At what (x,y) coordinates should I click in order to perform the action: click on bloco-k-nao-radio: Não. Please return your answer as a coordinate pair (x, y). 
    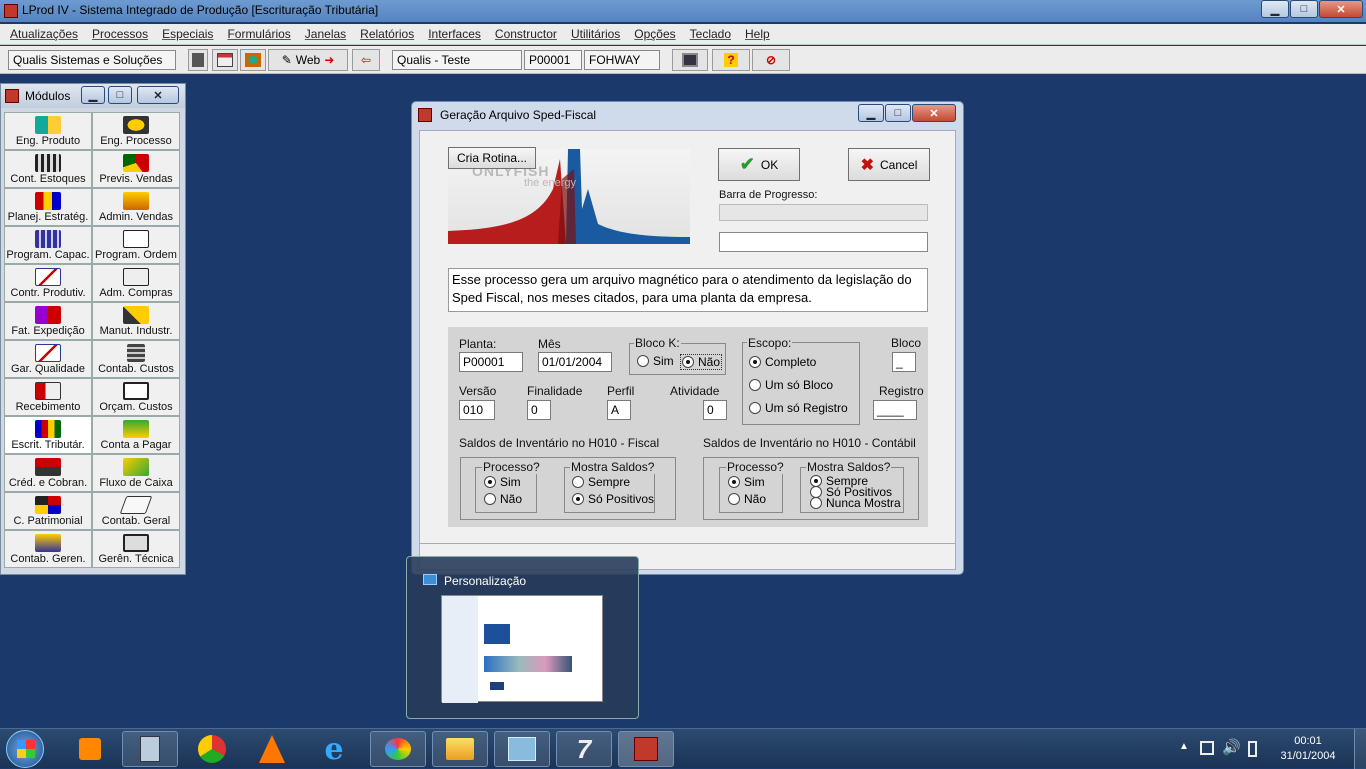
    Looking at the image, I should click on (701, 362).